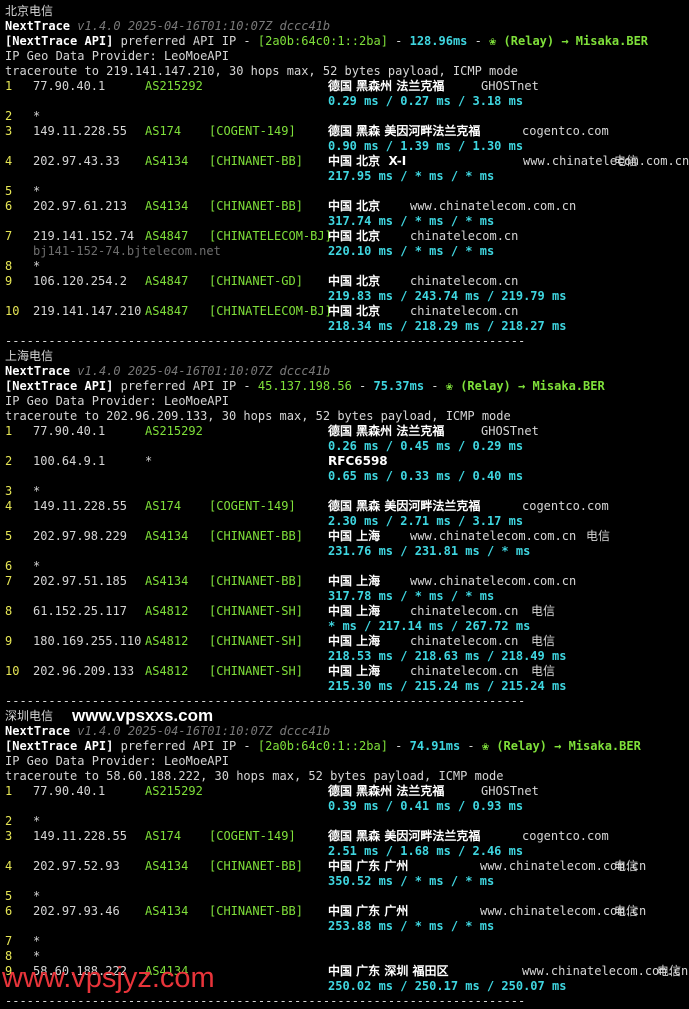 Image resolution: width=689 pixels, height=1009 pixels. I want to click on hop-geo: RFC6598, so click(358, 461).